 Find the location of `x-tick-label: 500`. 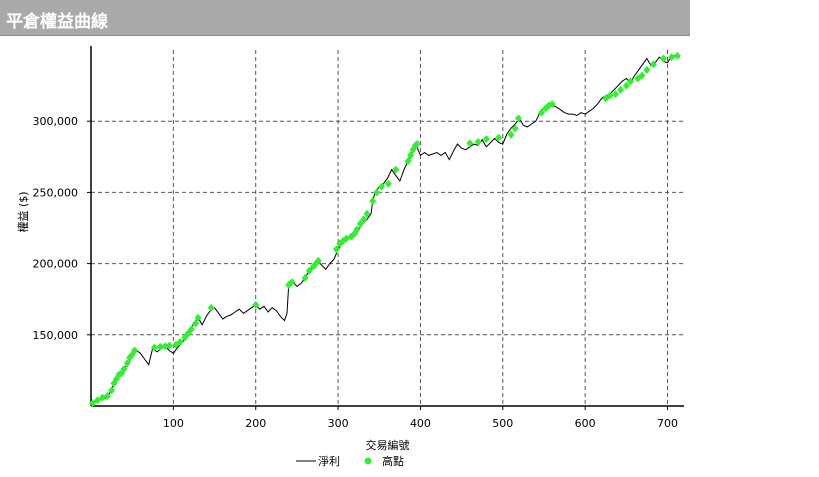

x-tick-label: 500 is located at coordinates (502, 423).